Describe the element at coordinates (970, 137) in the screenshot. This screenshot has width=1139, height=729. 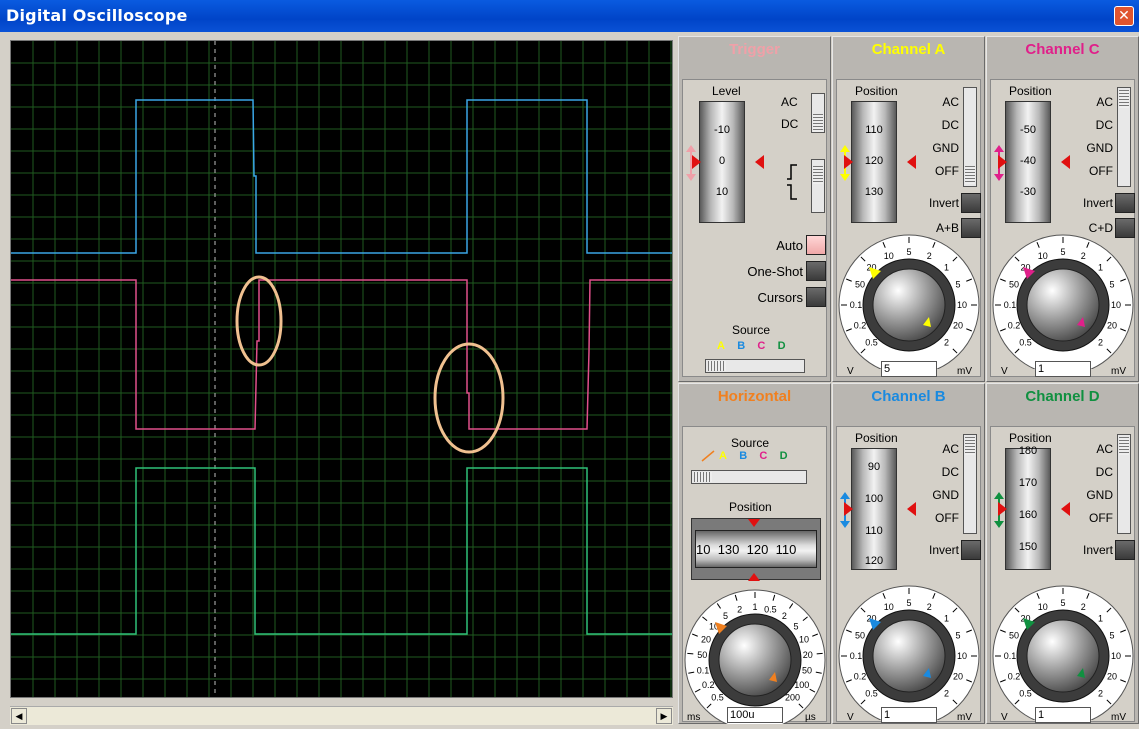
I see `channel-a-coupling-slider` at that location.